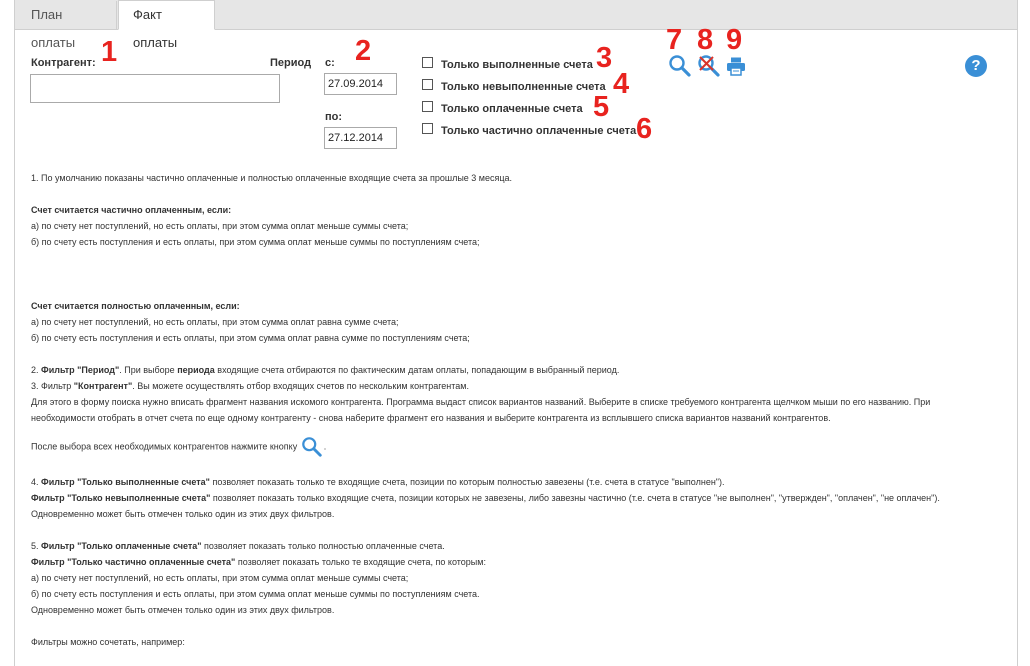 This screenshot has height=666, width=1030. What do you see at coordinates (621, 84) in the screenshot?
I see `marker-4: 4` at bounding box center [621, 84].